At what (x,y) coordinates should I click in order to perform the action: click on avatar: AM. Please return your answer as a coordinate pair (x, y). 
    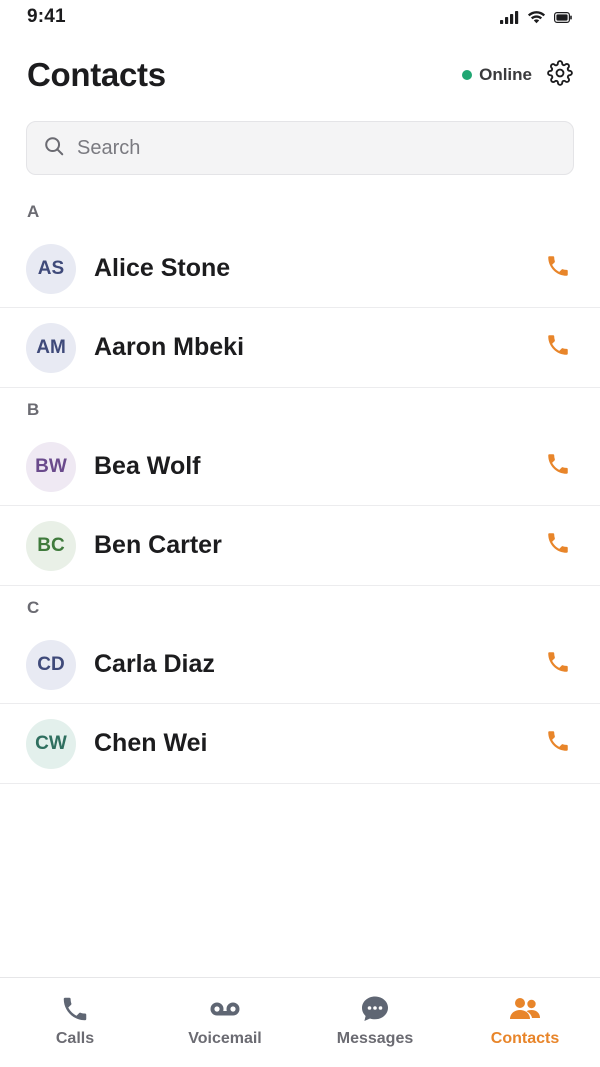
    Looking at the image, I should click on (51, 347).